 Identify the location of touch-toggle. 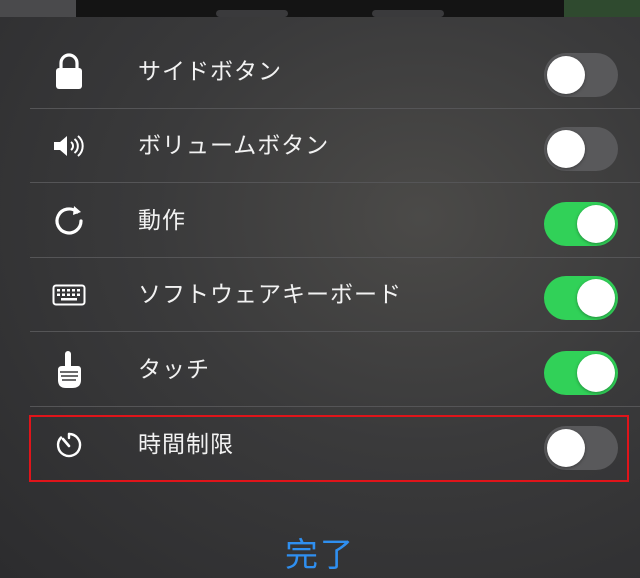
(581, 373).